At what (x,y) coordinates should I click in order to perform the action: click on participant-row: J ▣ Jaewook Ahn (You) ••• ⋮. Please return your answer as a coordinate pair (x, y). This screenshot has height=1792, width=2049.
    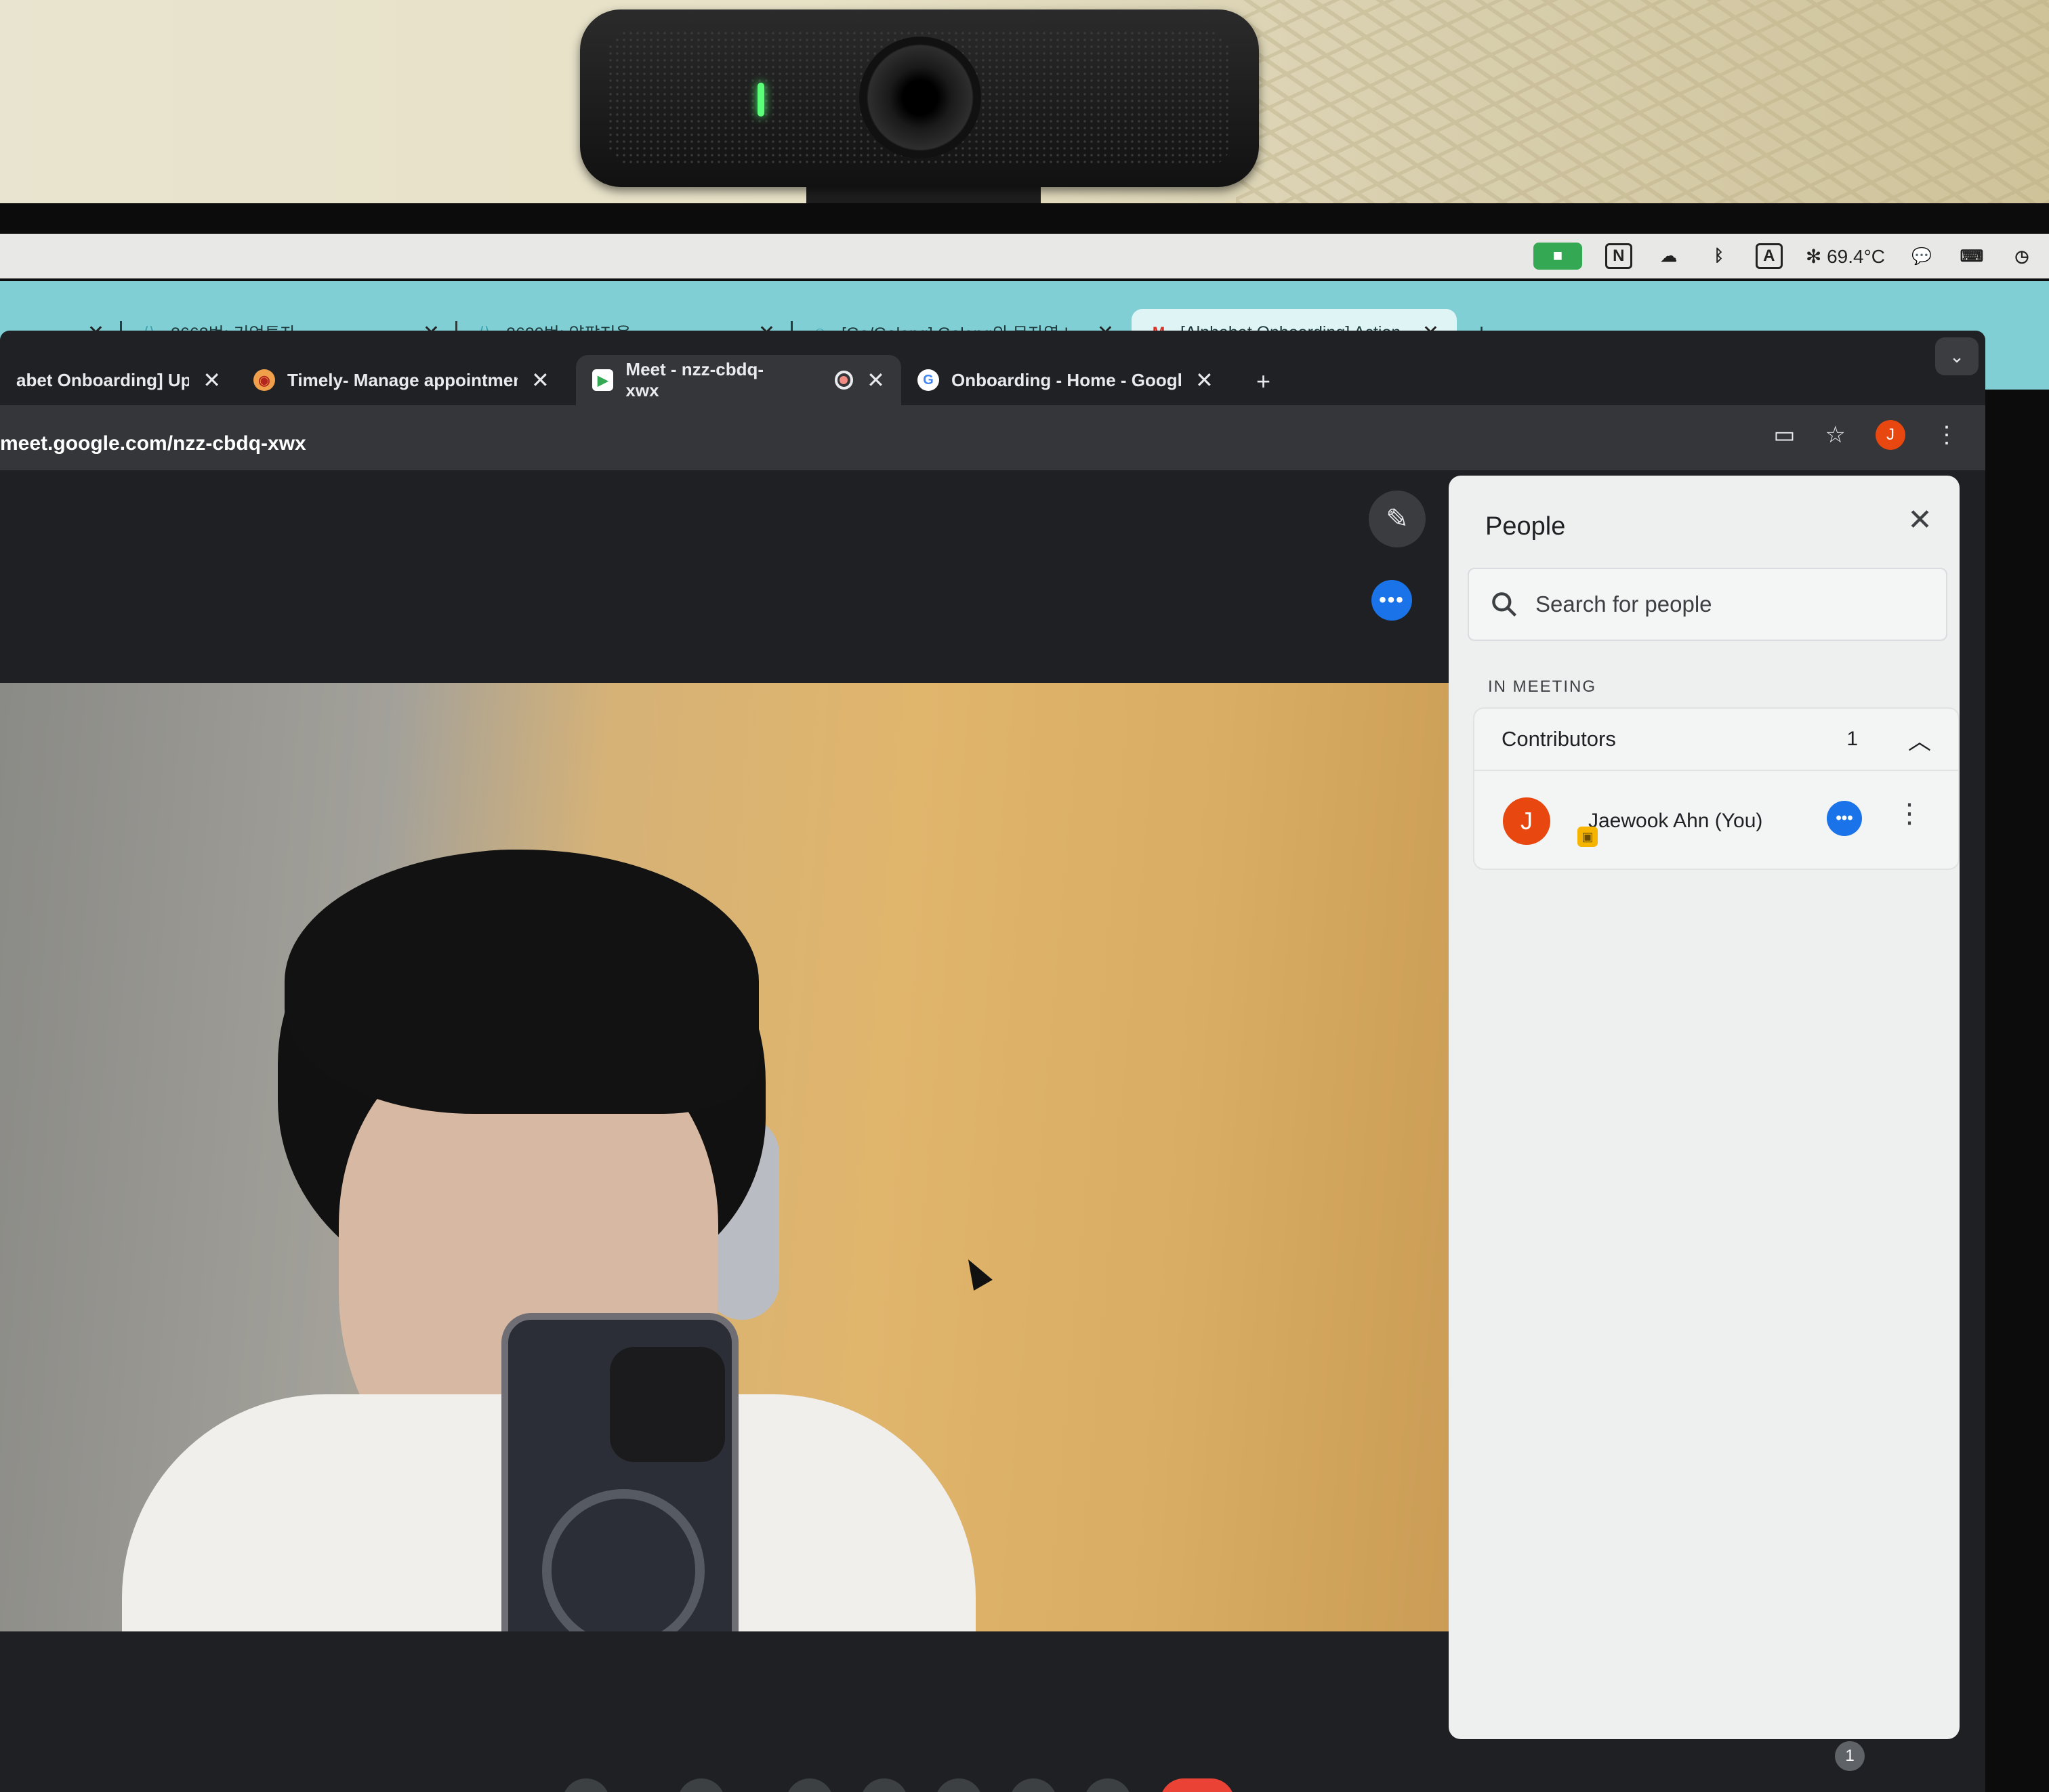
    Looking at the image, I should click on (1716, 821).